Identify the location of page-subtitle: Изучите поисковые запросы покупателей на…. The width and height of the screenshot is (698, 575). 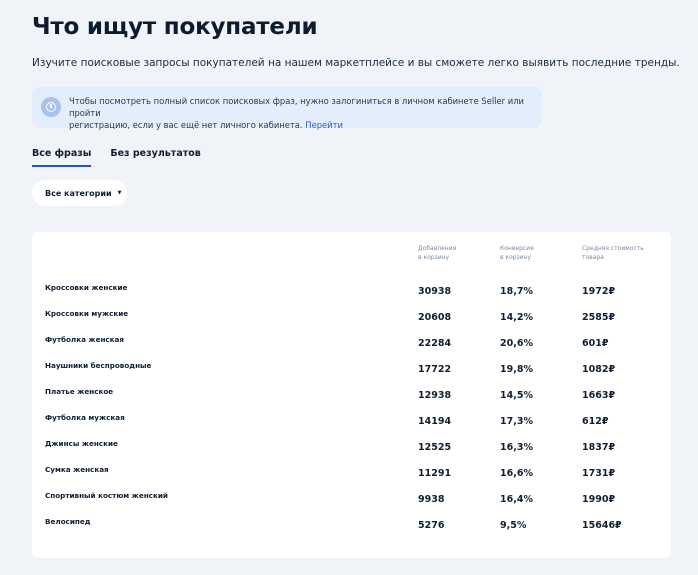
(356, 63).